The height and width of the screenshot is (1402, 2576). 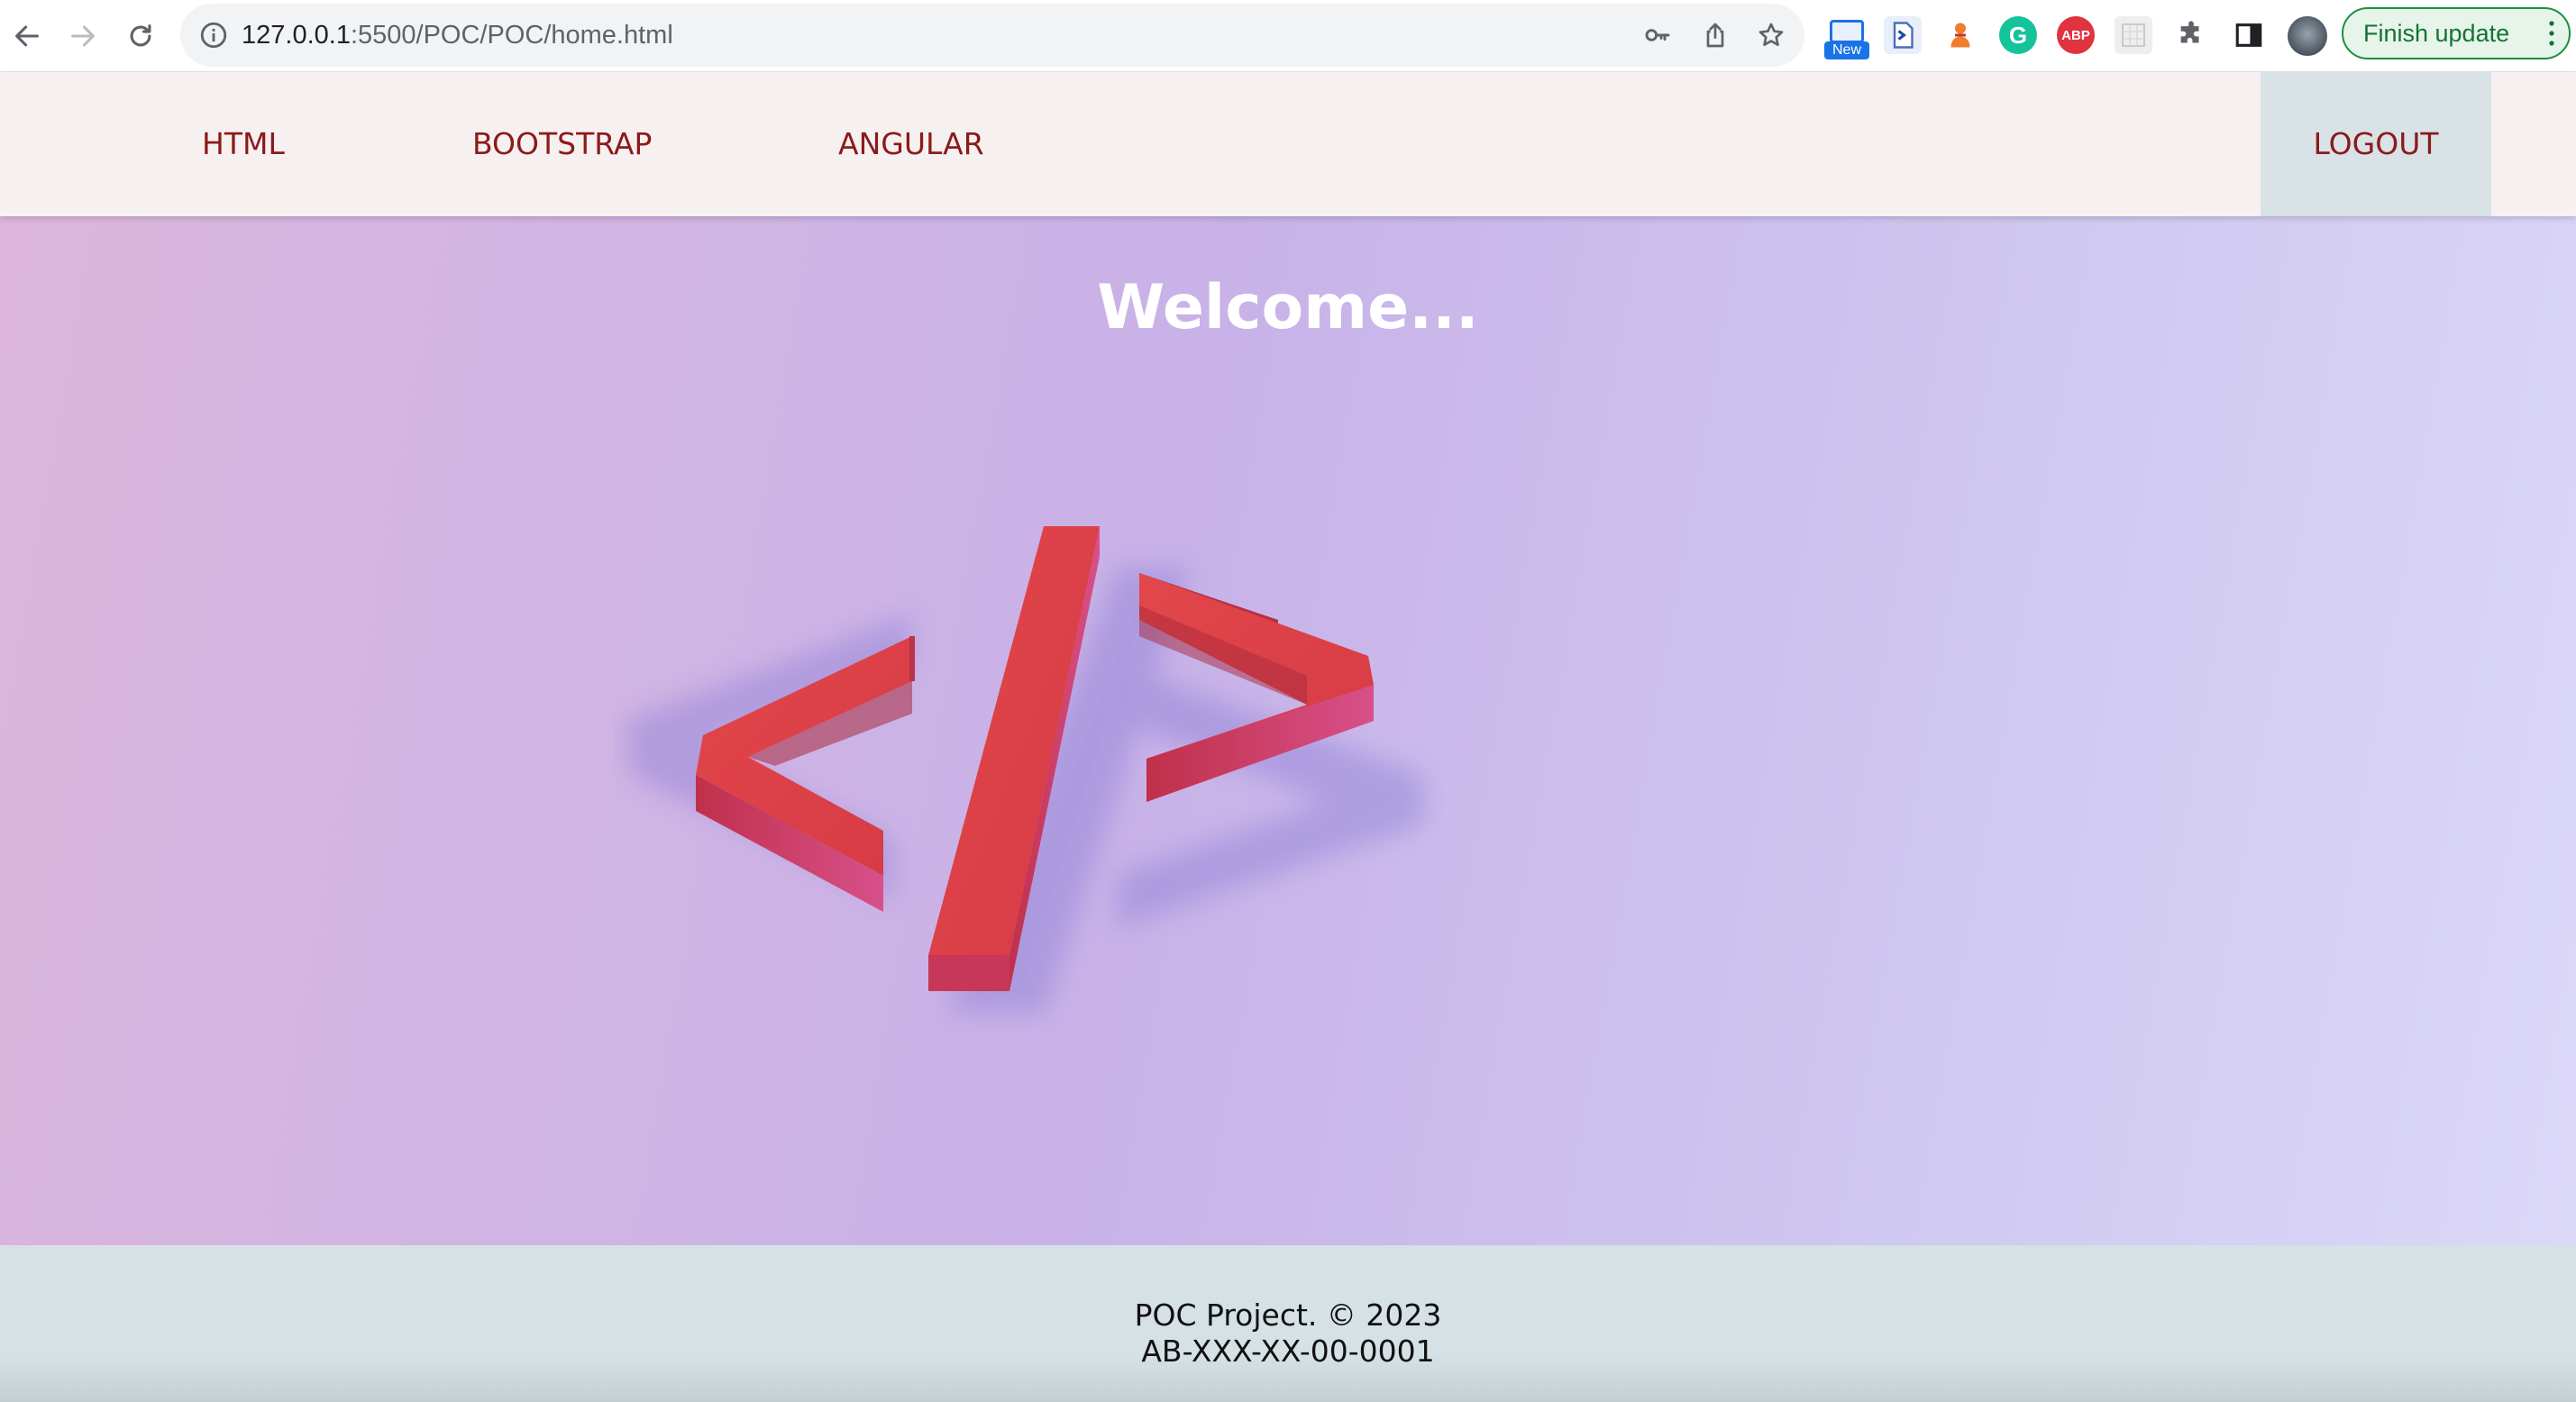 I want to click on side-panel-icon, so click(x=2248, y=35).